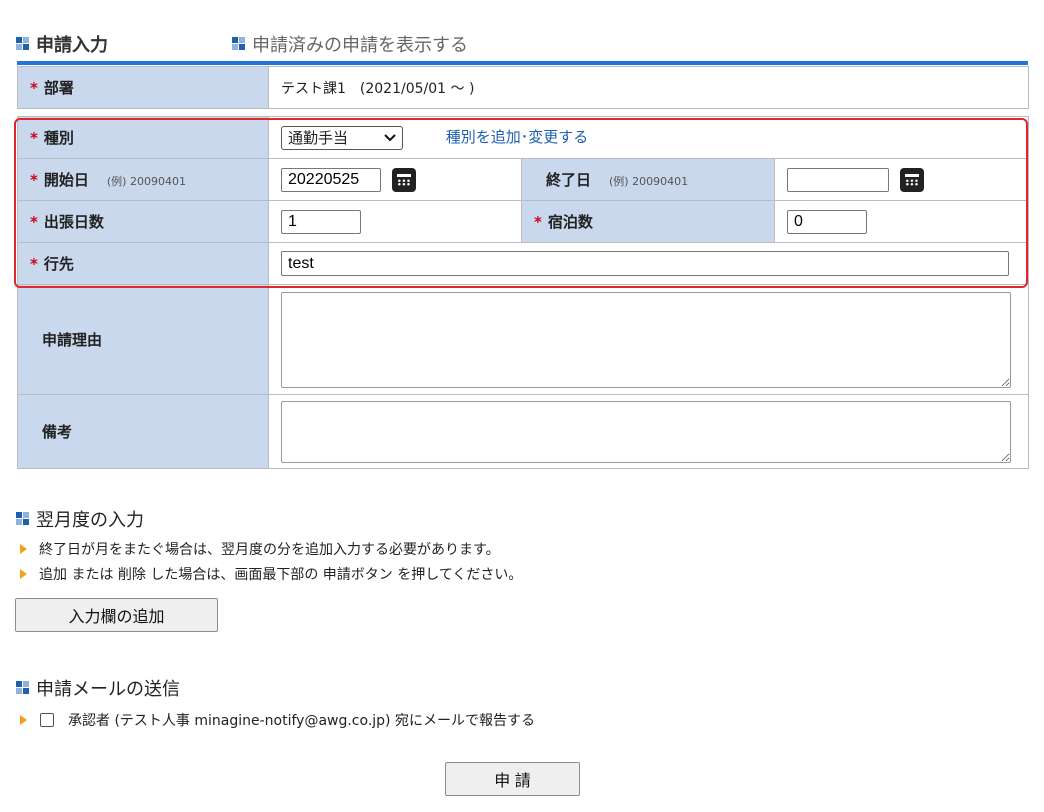 The height and width of the screenshot is (812, 1044). I want to click on dept-label-cell: * 部署, so click(143, 87).